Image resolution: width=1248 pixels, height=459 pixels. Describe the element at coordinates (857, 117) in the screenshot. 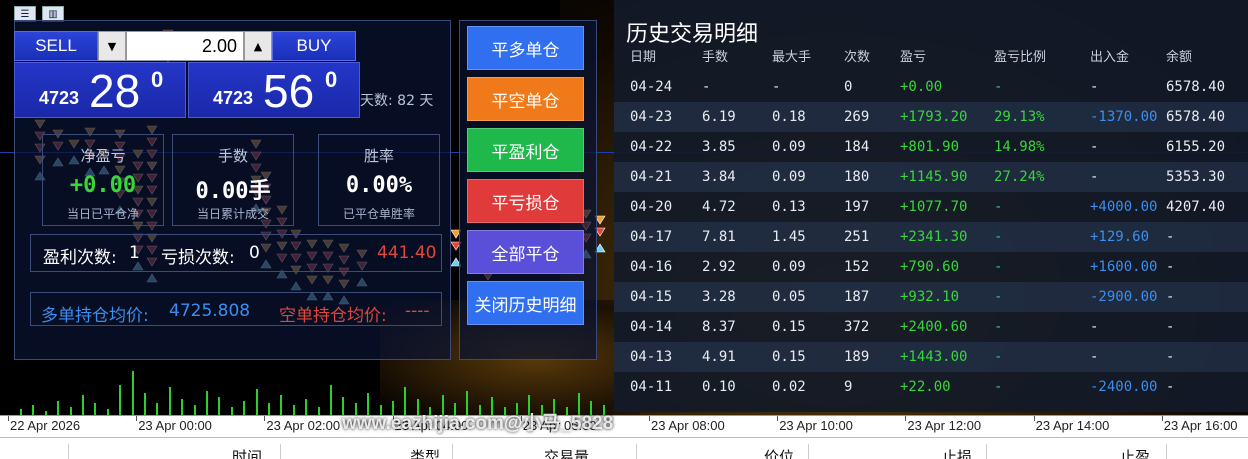

I see `history-cell: 269` at that location.